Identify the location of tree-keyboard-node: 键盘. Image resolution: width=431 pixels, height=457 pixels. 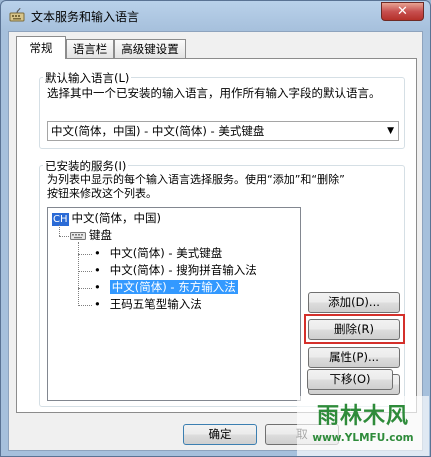
(91, 235).